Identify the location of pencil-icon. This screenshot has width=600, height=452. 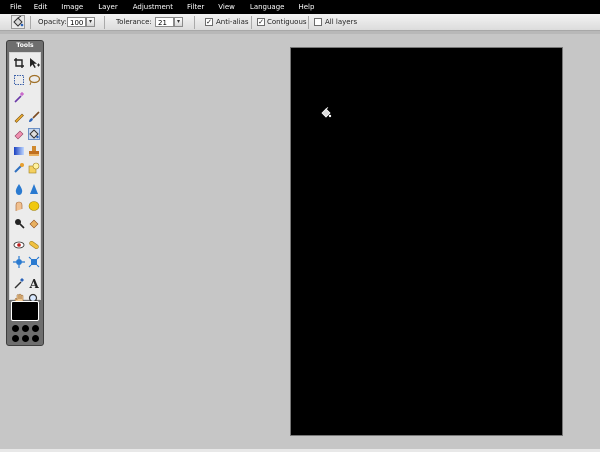
(19, 117).